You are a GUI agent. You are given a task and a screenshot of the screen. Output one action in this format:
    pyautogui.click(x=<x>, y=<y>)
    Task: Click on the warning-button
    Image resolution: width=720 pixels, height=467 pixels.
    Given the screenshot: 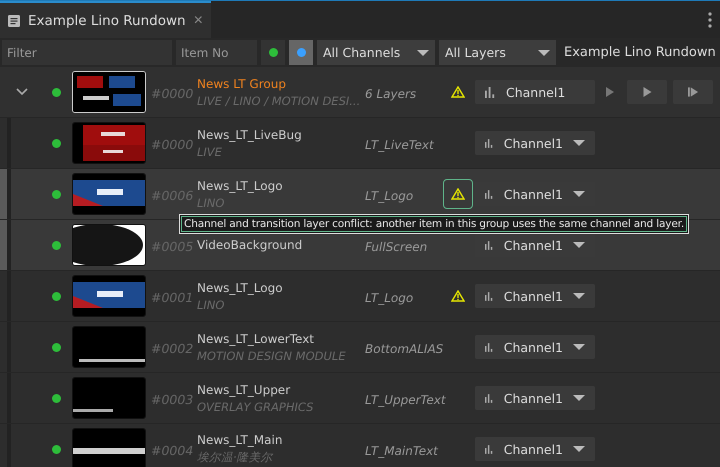 What is the action you would take?
    pyautogui.click(x=458, y=194)
    